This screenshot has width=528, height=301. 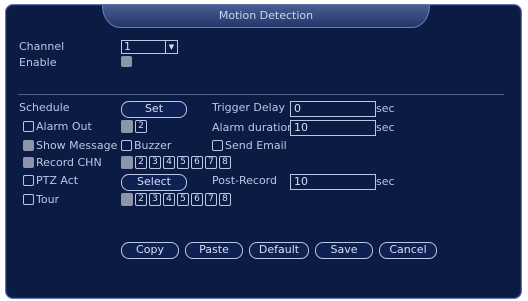 What do you see at coordinates (155, 199) in the screenshot?
I see `tour-channel-3: 3` at bounding box center [155, 199].